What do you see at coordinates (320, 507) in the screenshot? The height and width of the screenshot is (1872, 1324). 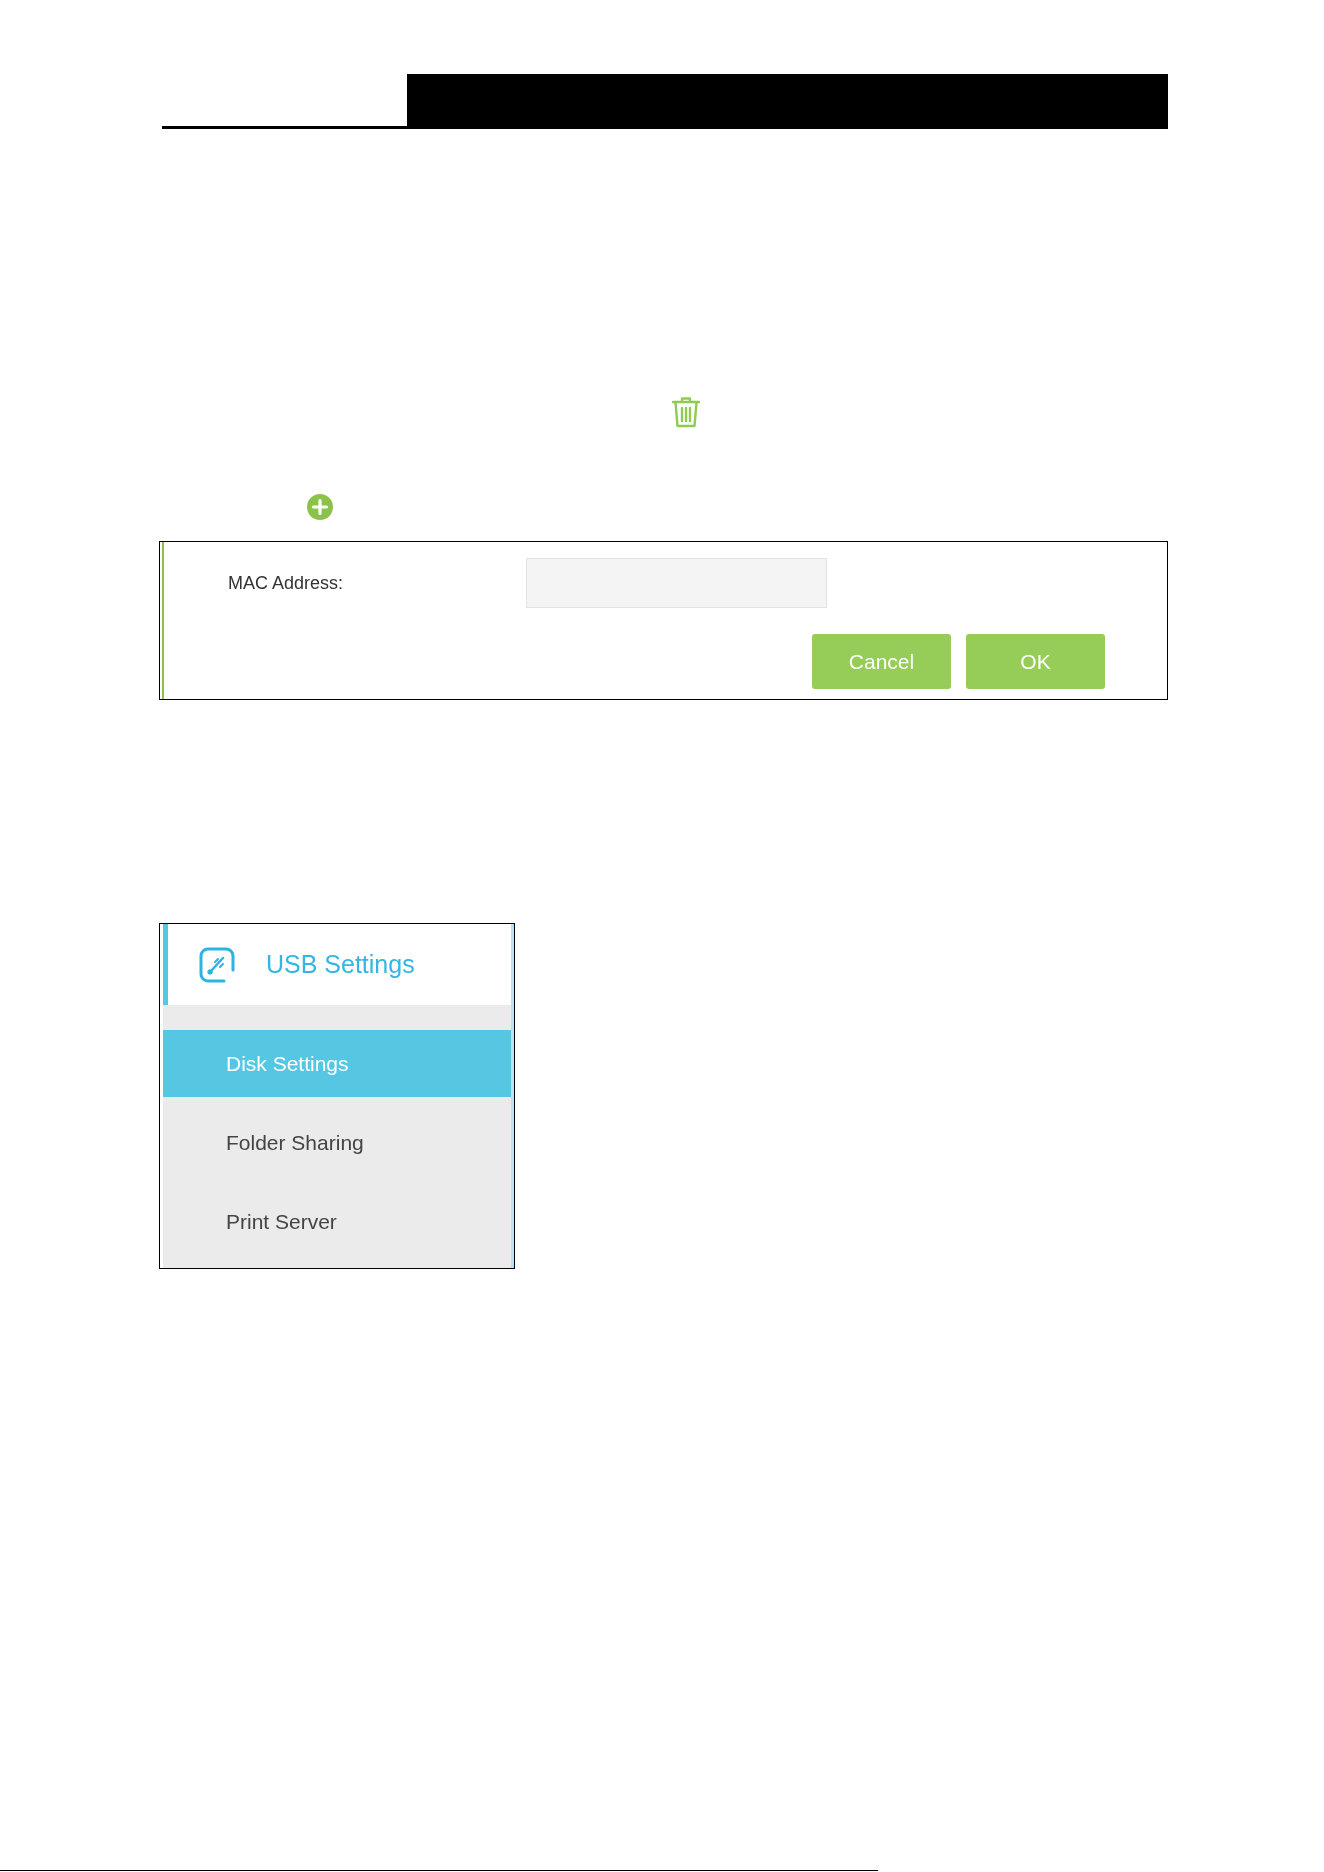 I see `plus-icon` at bounding box center [320, 507].